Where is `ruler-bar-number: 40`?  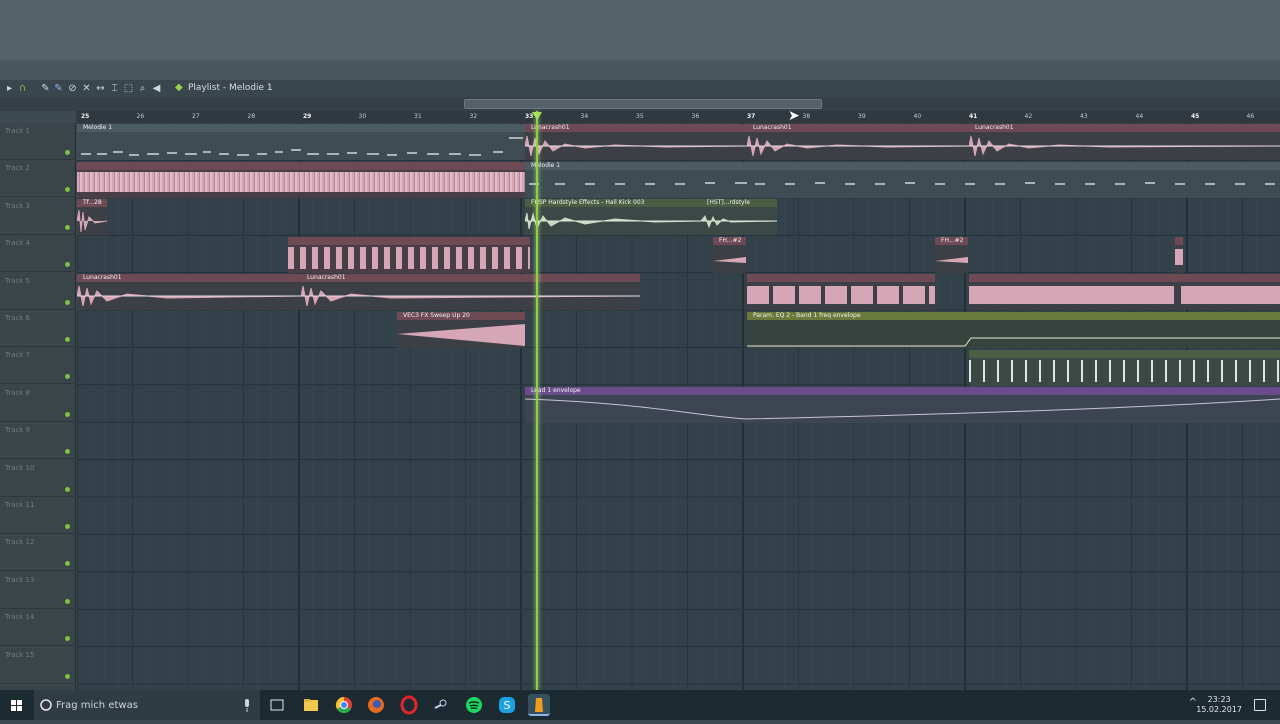 ruler-bar-number: 40 is located at coordinates (917, 116).